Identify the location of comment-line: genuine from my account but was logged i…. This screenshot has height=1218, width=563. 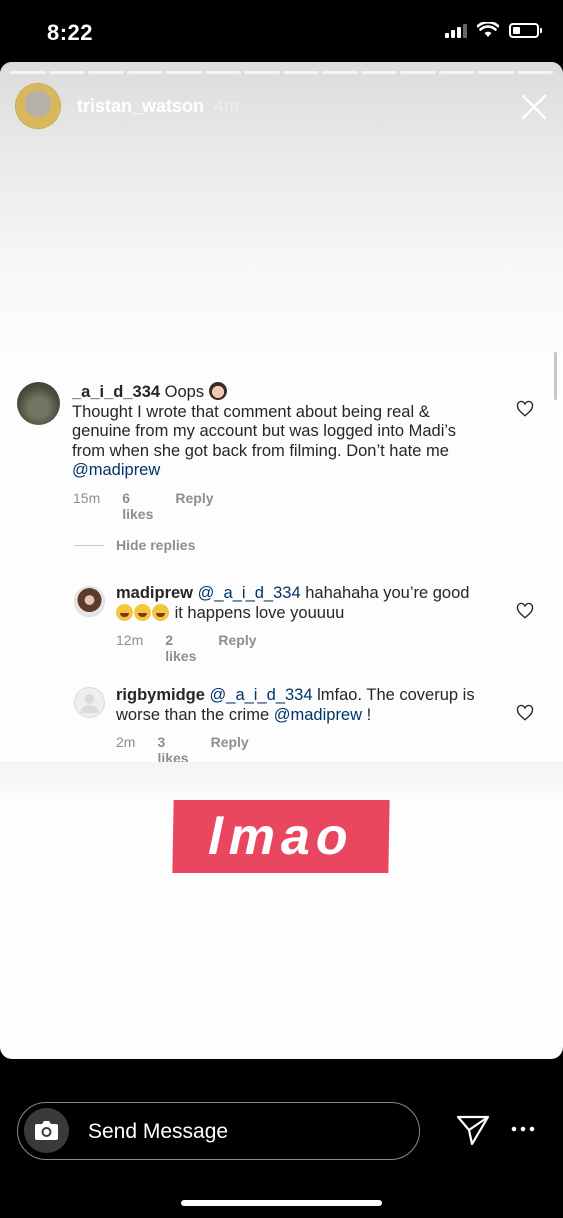
(264, 431).